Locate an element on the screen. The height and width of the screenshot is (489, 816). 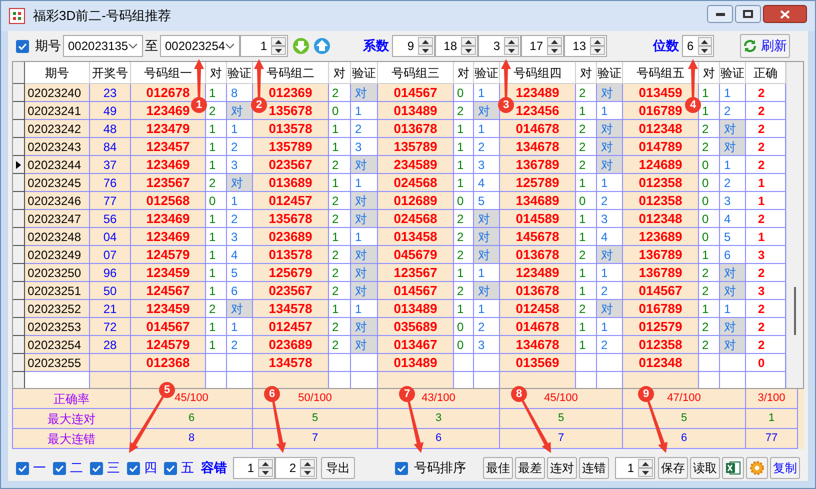
filter-button: 最佳 is located at coordinates (498, 468).